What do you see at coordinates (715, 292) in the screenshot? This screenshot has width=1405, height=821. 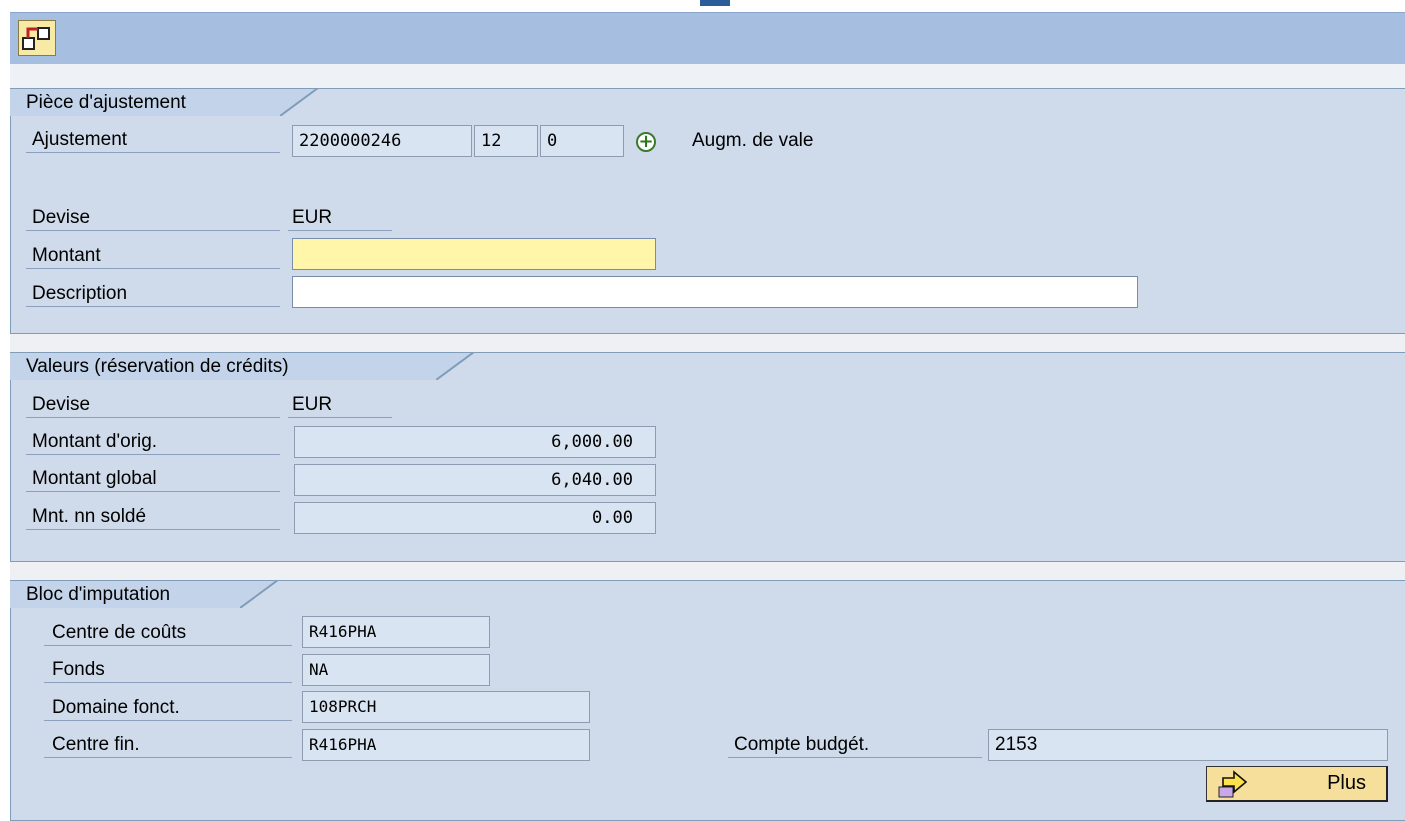 I see `description-input` at bounding box center [715, 292].